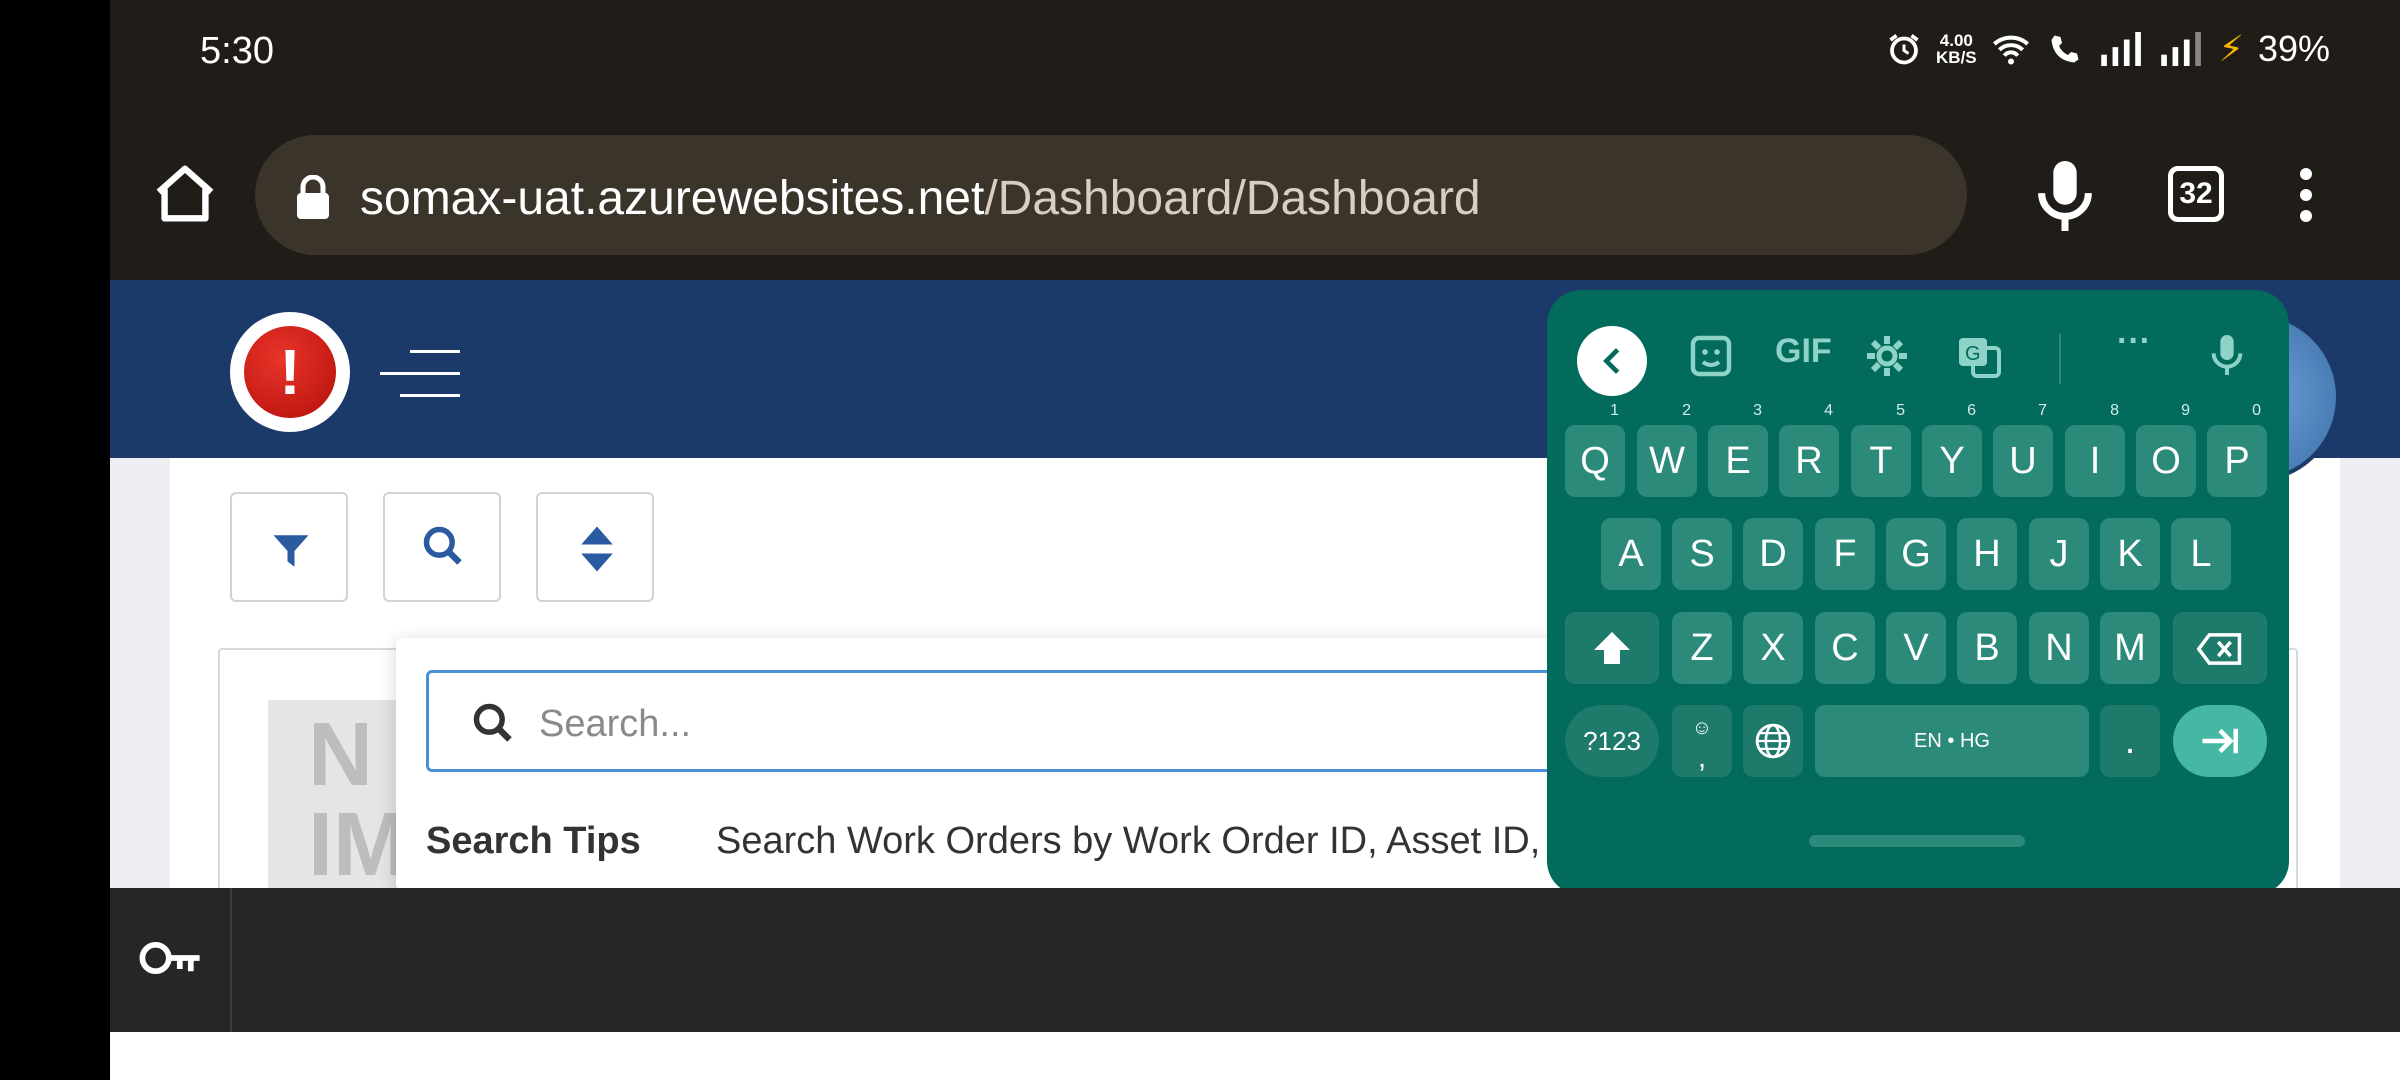  Describe the element at coordinates (2023, 461) in the screenshot. I see `key-u-label: U` at that location.